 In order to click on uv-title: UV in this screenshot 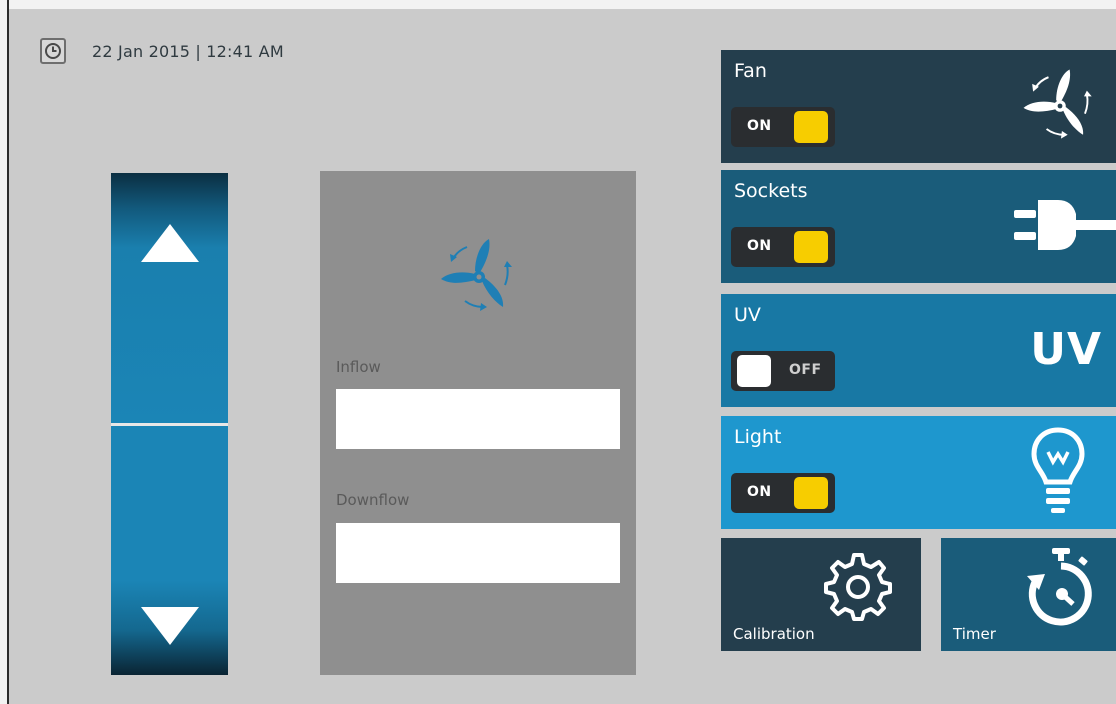, I will do `click(747, 315)`.